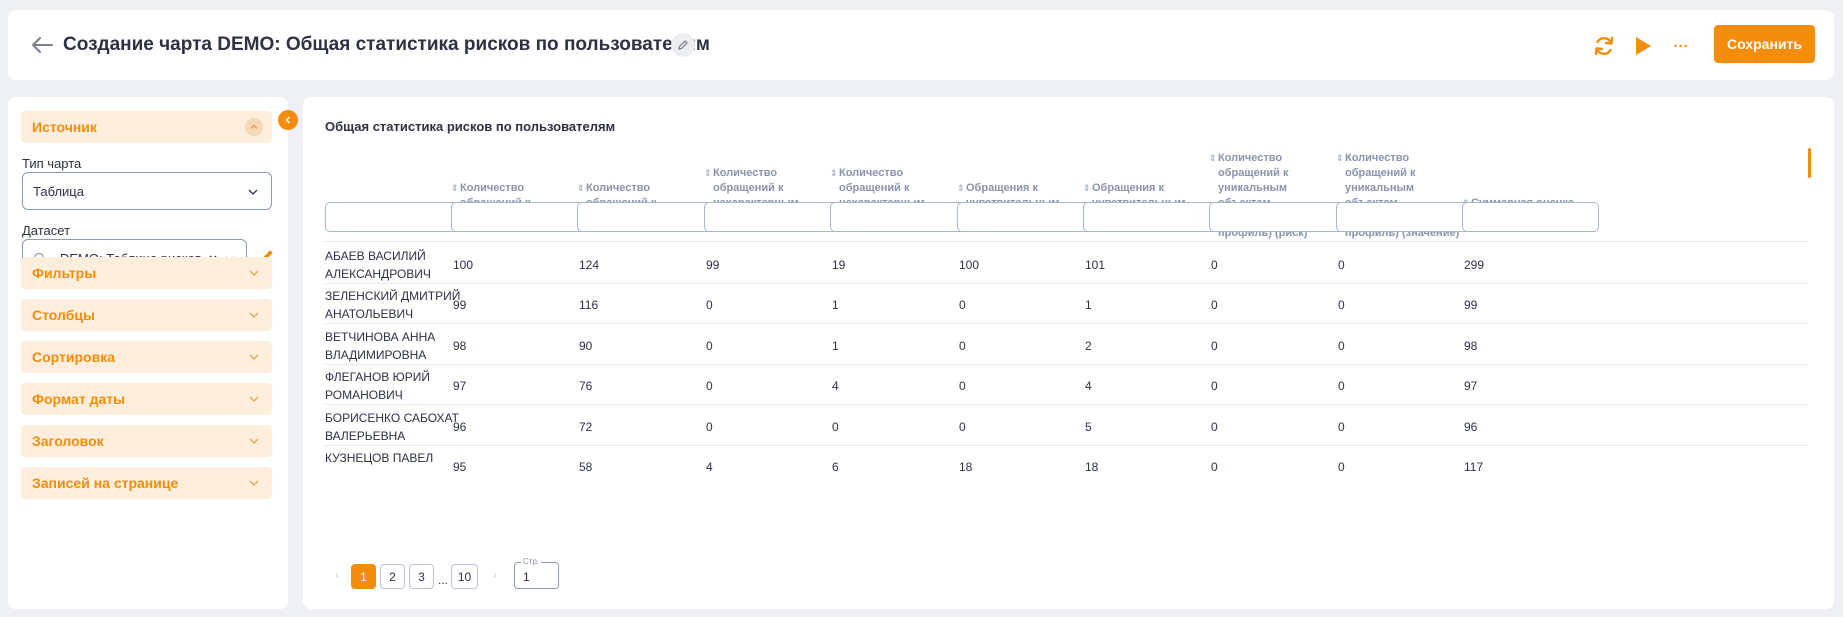 Image resolution: width=1843 pixels, height=617 pixels. What do you see at coordinates (146, 273) in the screenshot?
I see `filters-section: Фильтры` at bounding box center [146, 273].